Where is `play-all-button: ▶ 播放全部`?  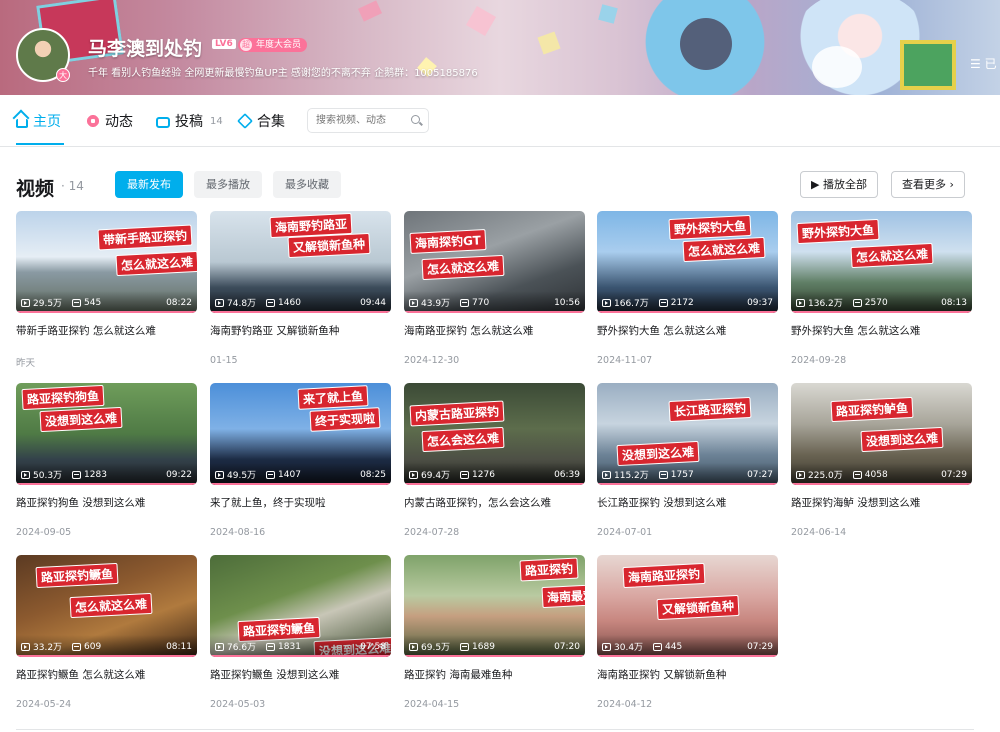
play-all-button: ▶ 播放全部 is located at coordinates (839, 184).